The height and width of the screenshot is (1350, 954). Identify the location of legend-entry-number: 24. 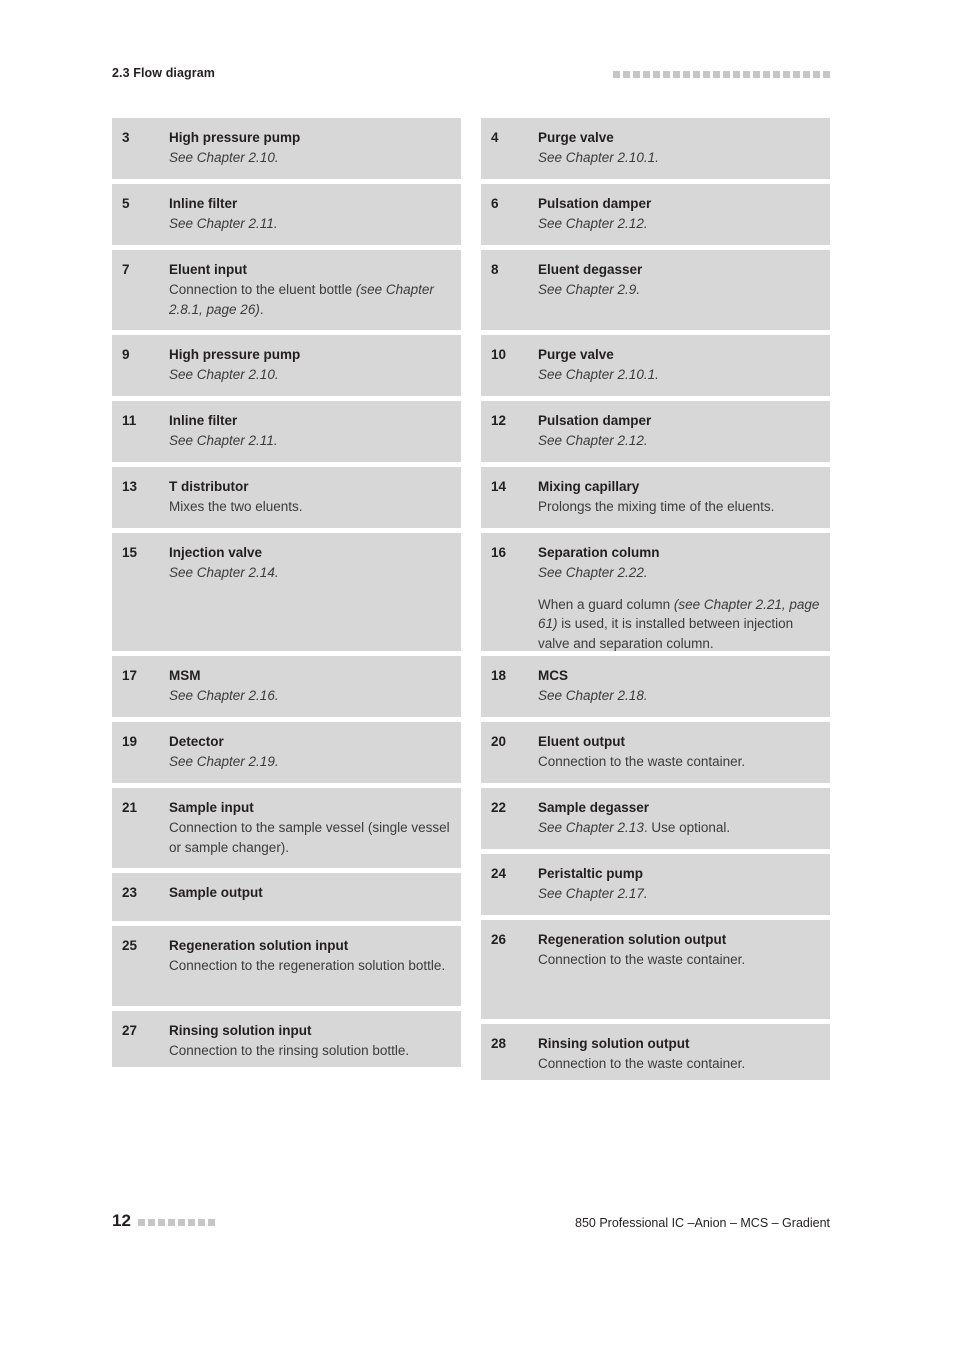
(499, 873).